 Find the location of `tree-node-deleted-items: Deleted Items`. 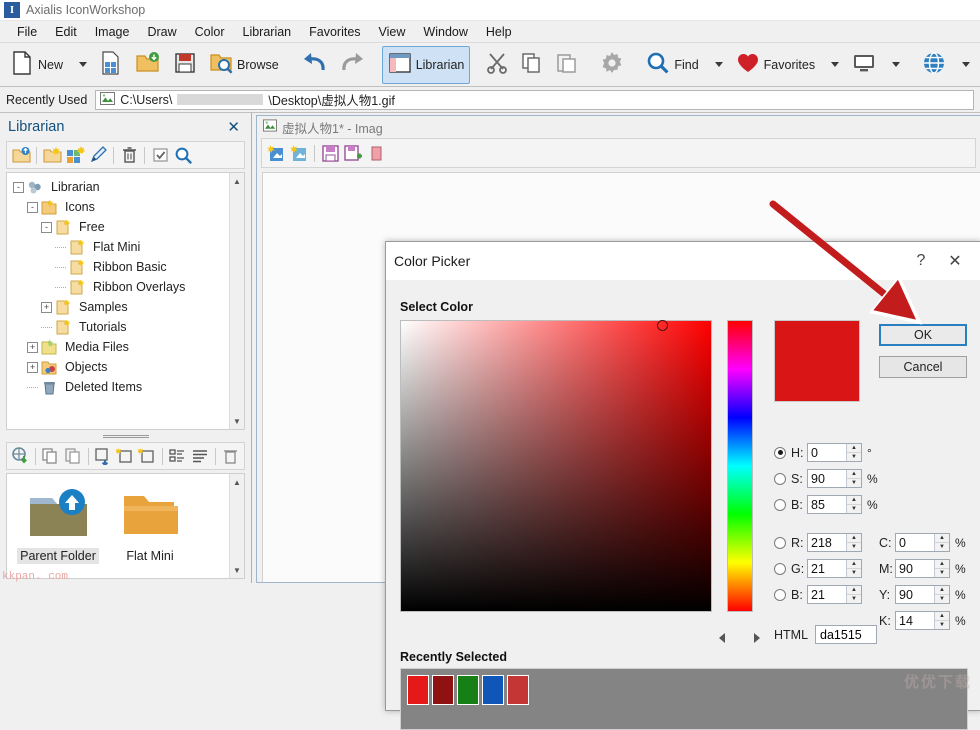

tree-node-deleted-items: Deleted Items is located at coordinates (125, 387).